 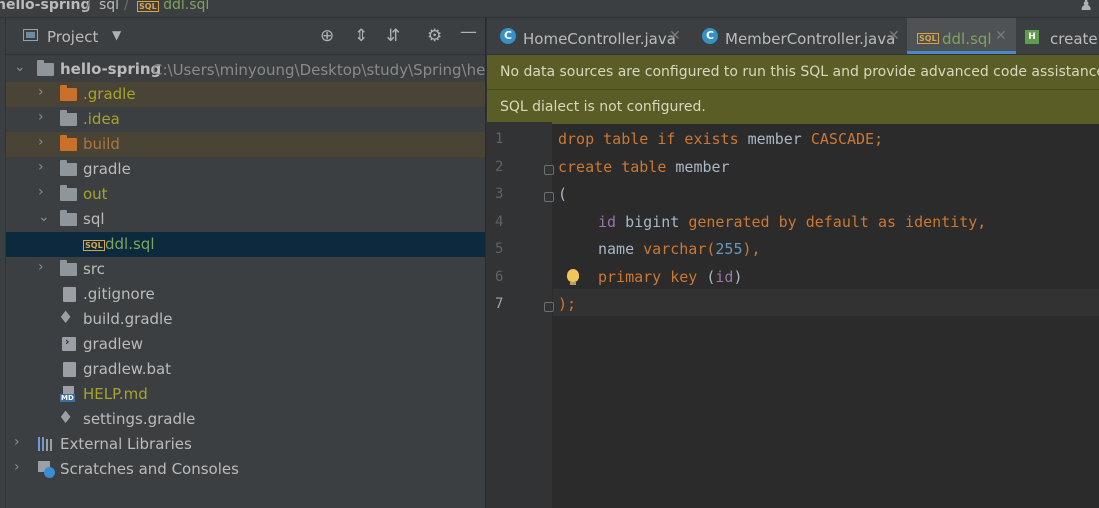 I want to click on tree-item-ddl-sql: SQL ddl.sql, so click(x=245, y=244).